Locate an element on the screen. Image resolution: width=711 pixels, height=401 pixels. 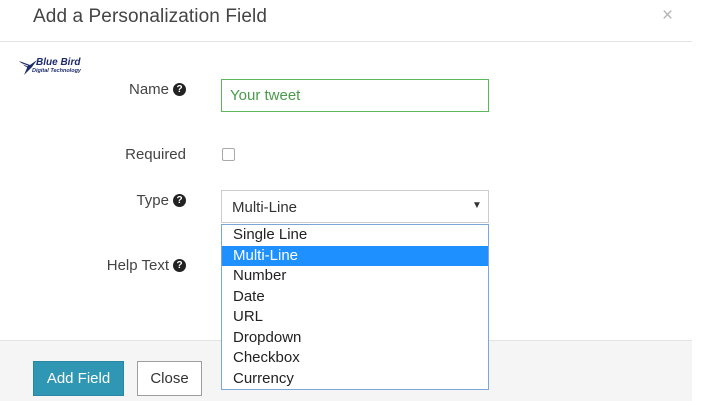
logo-tagline: Digital Technology is located at coordinates (56, 71).